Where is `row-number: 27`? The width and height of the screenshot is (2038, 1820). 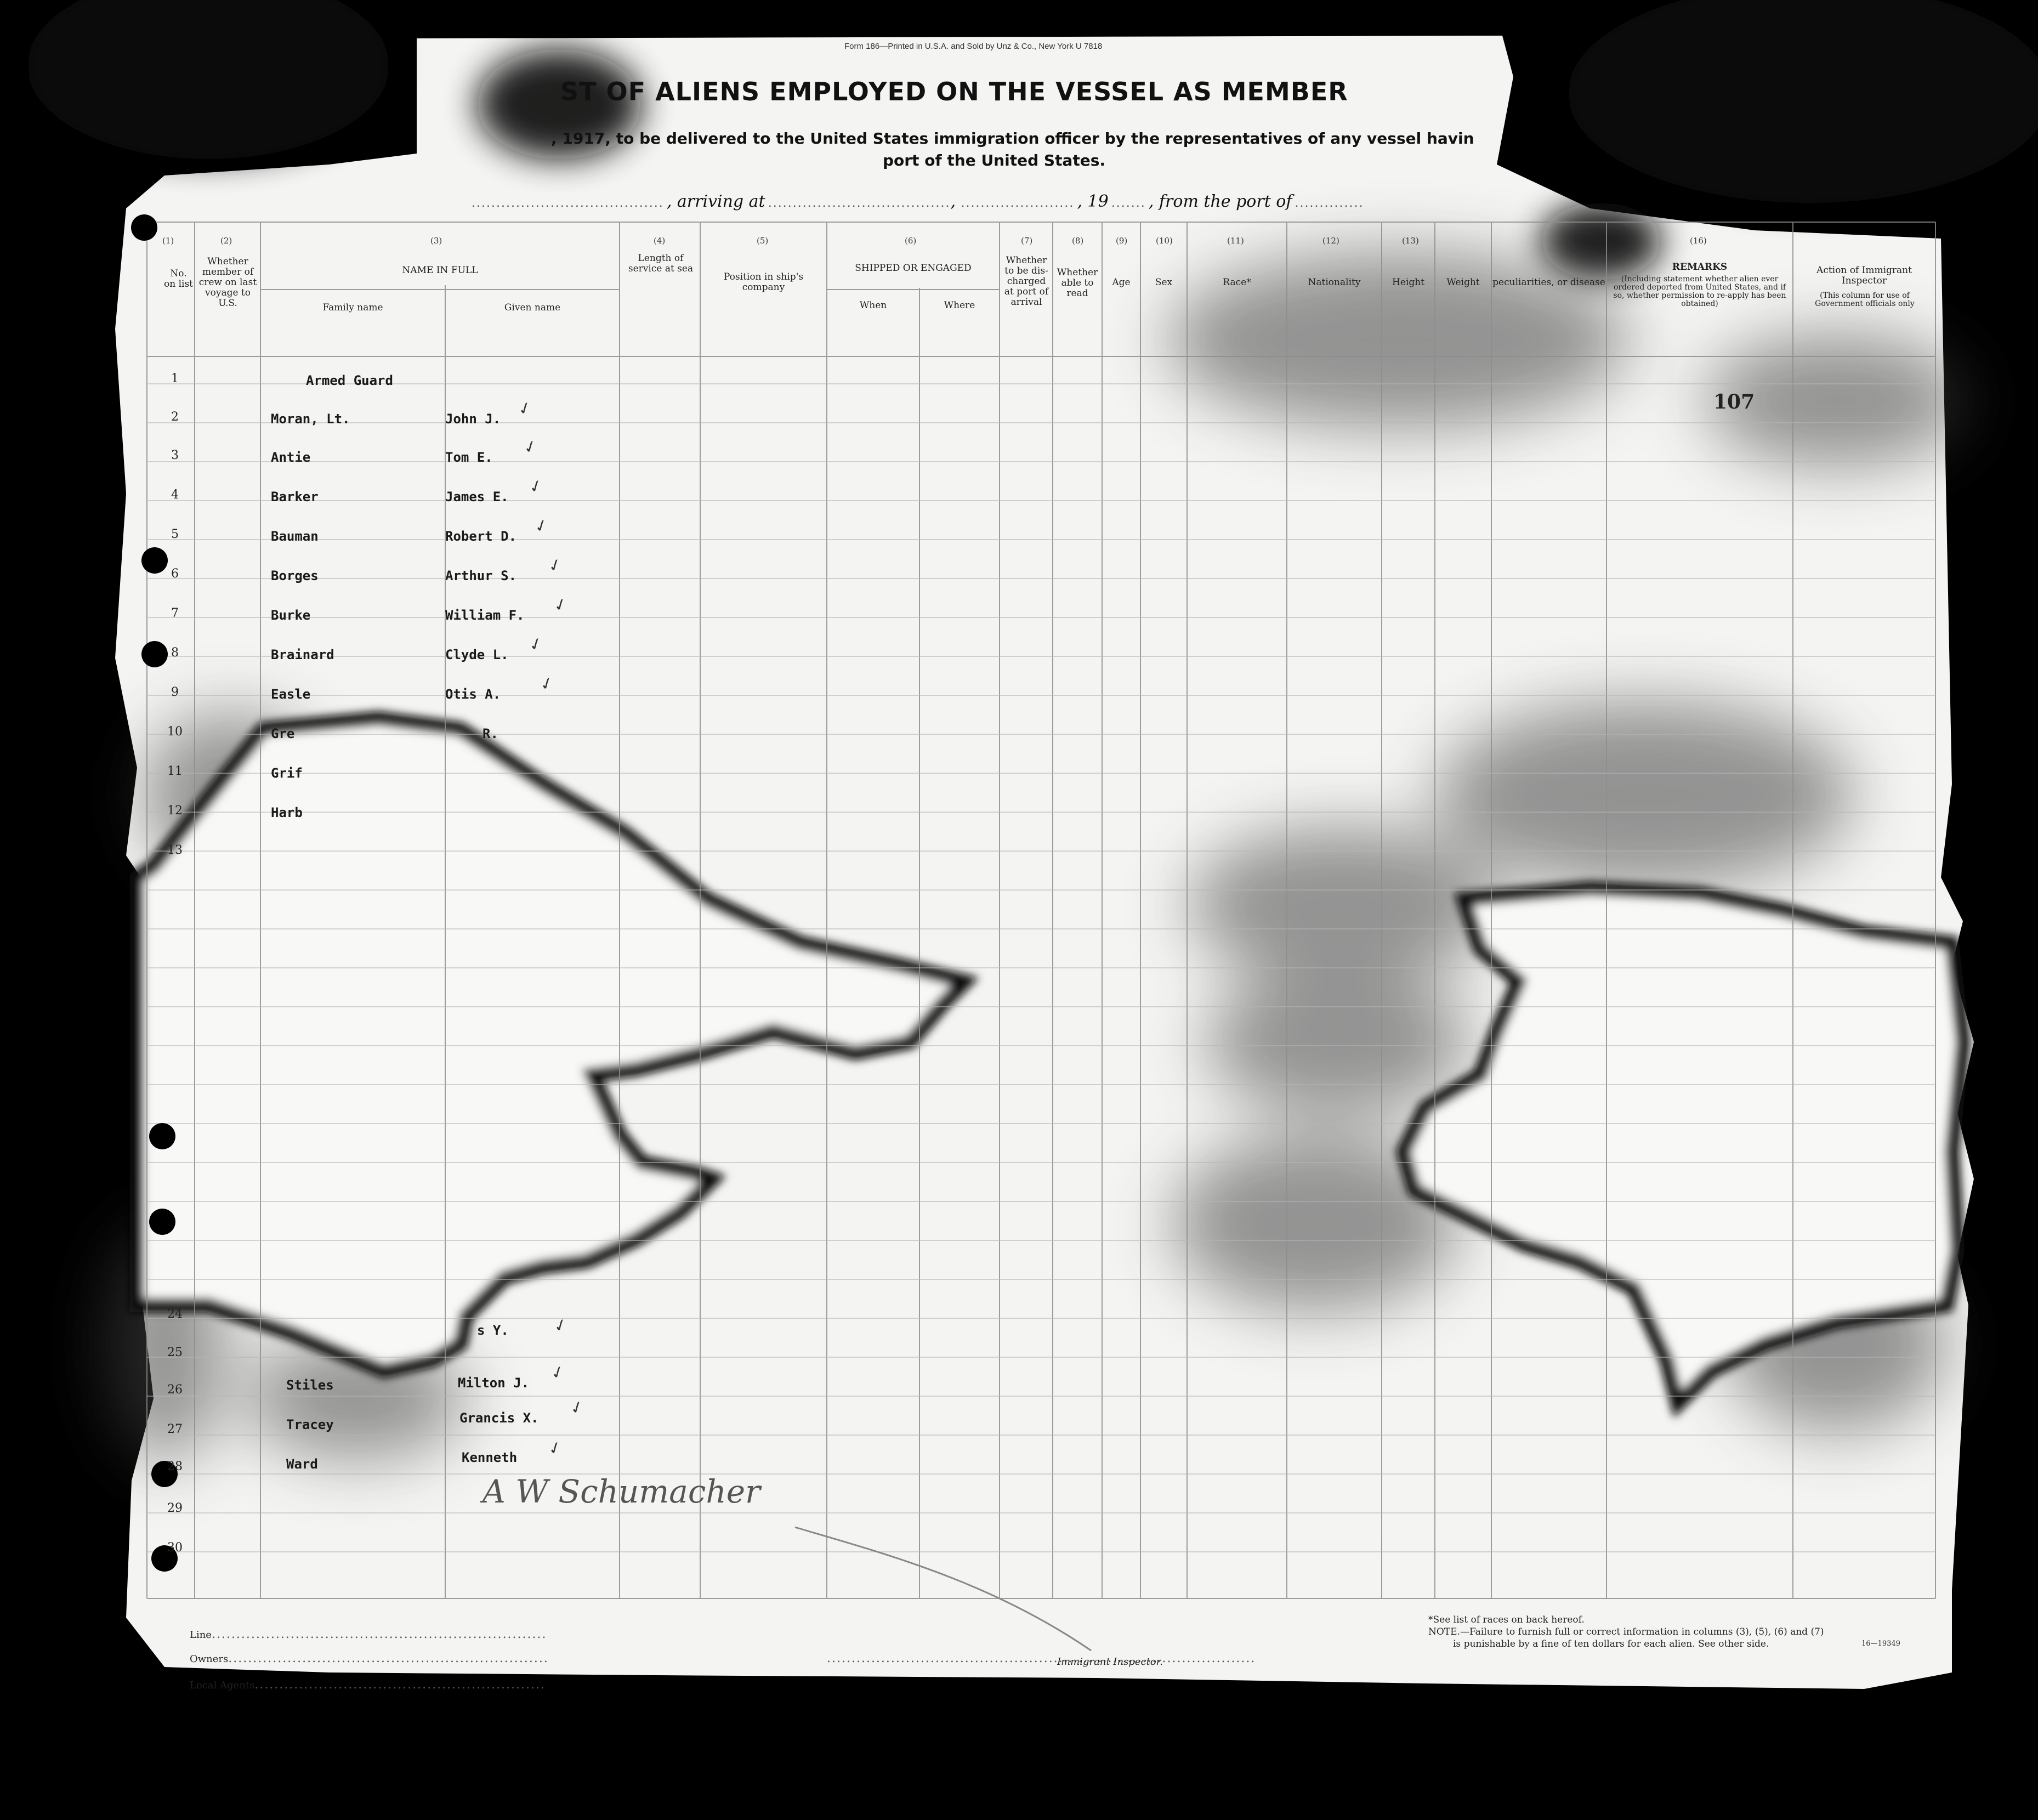
row-number: 27 is located at coordinates (175, 1429).